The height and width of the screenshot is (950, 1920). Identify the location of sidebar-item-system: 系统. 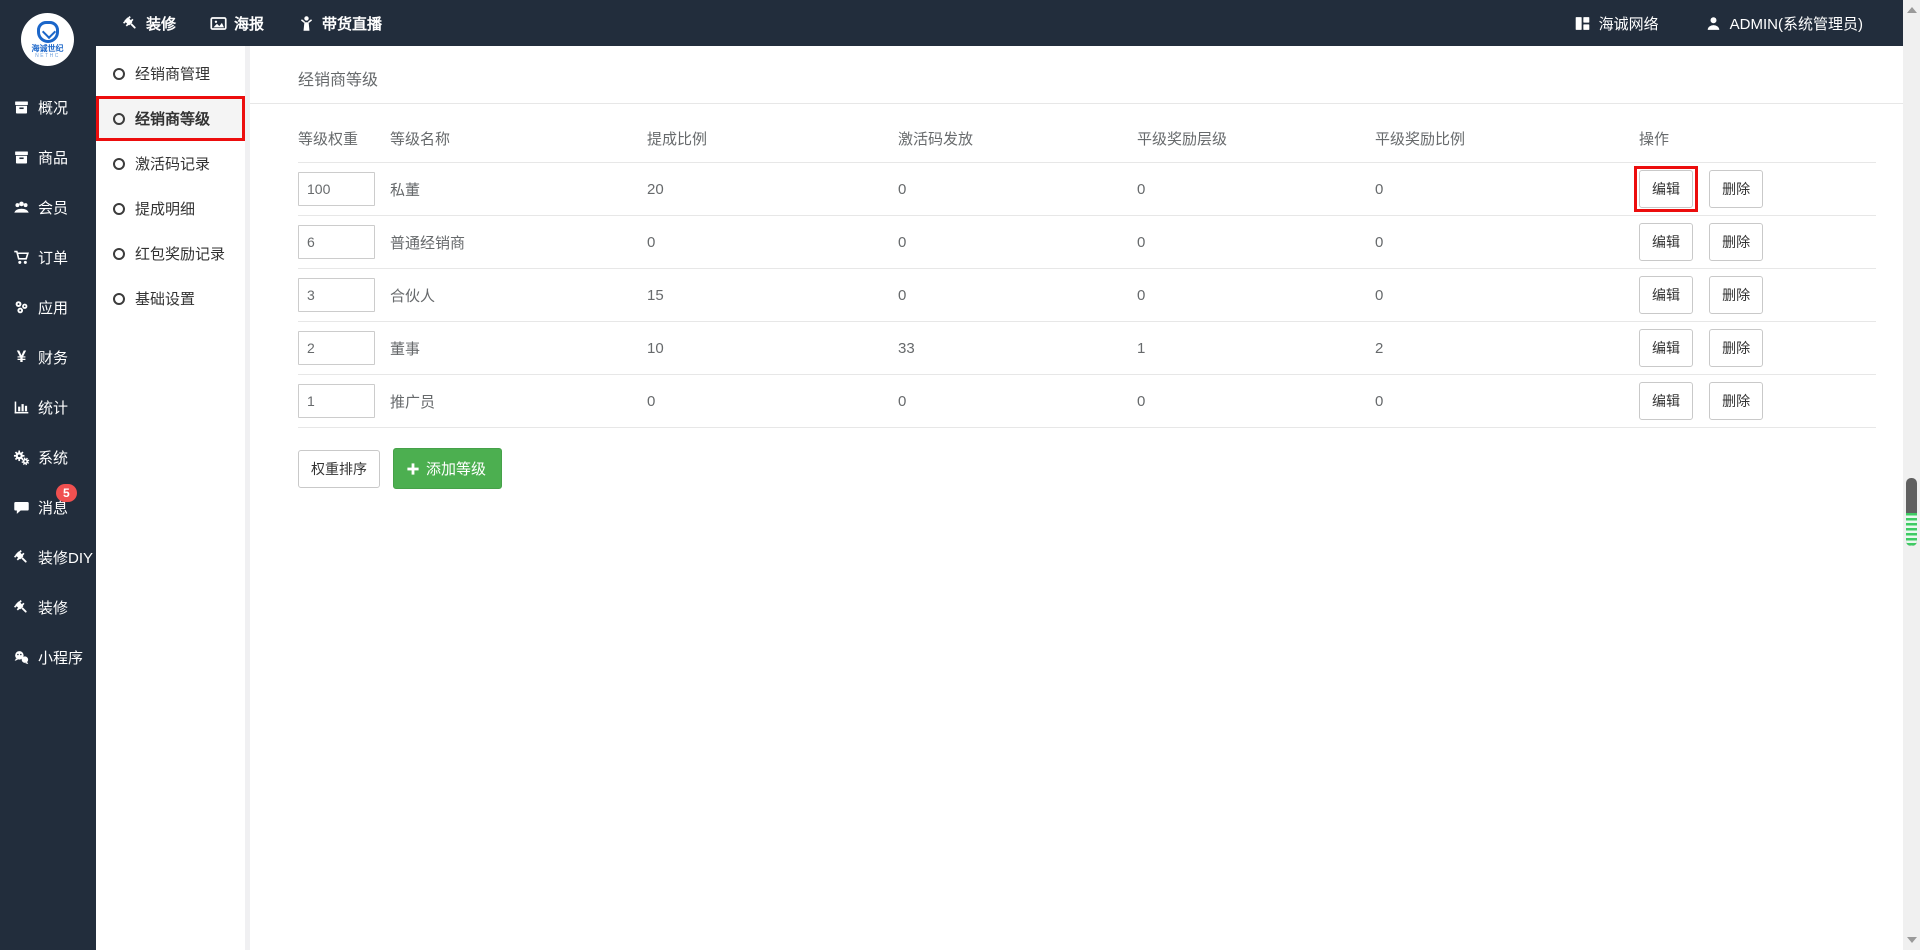
(48, 457).